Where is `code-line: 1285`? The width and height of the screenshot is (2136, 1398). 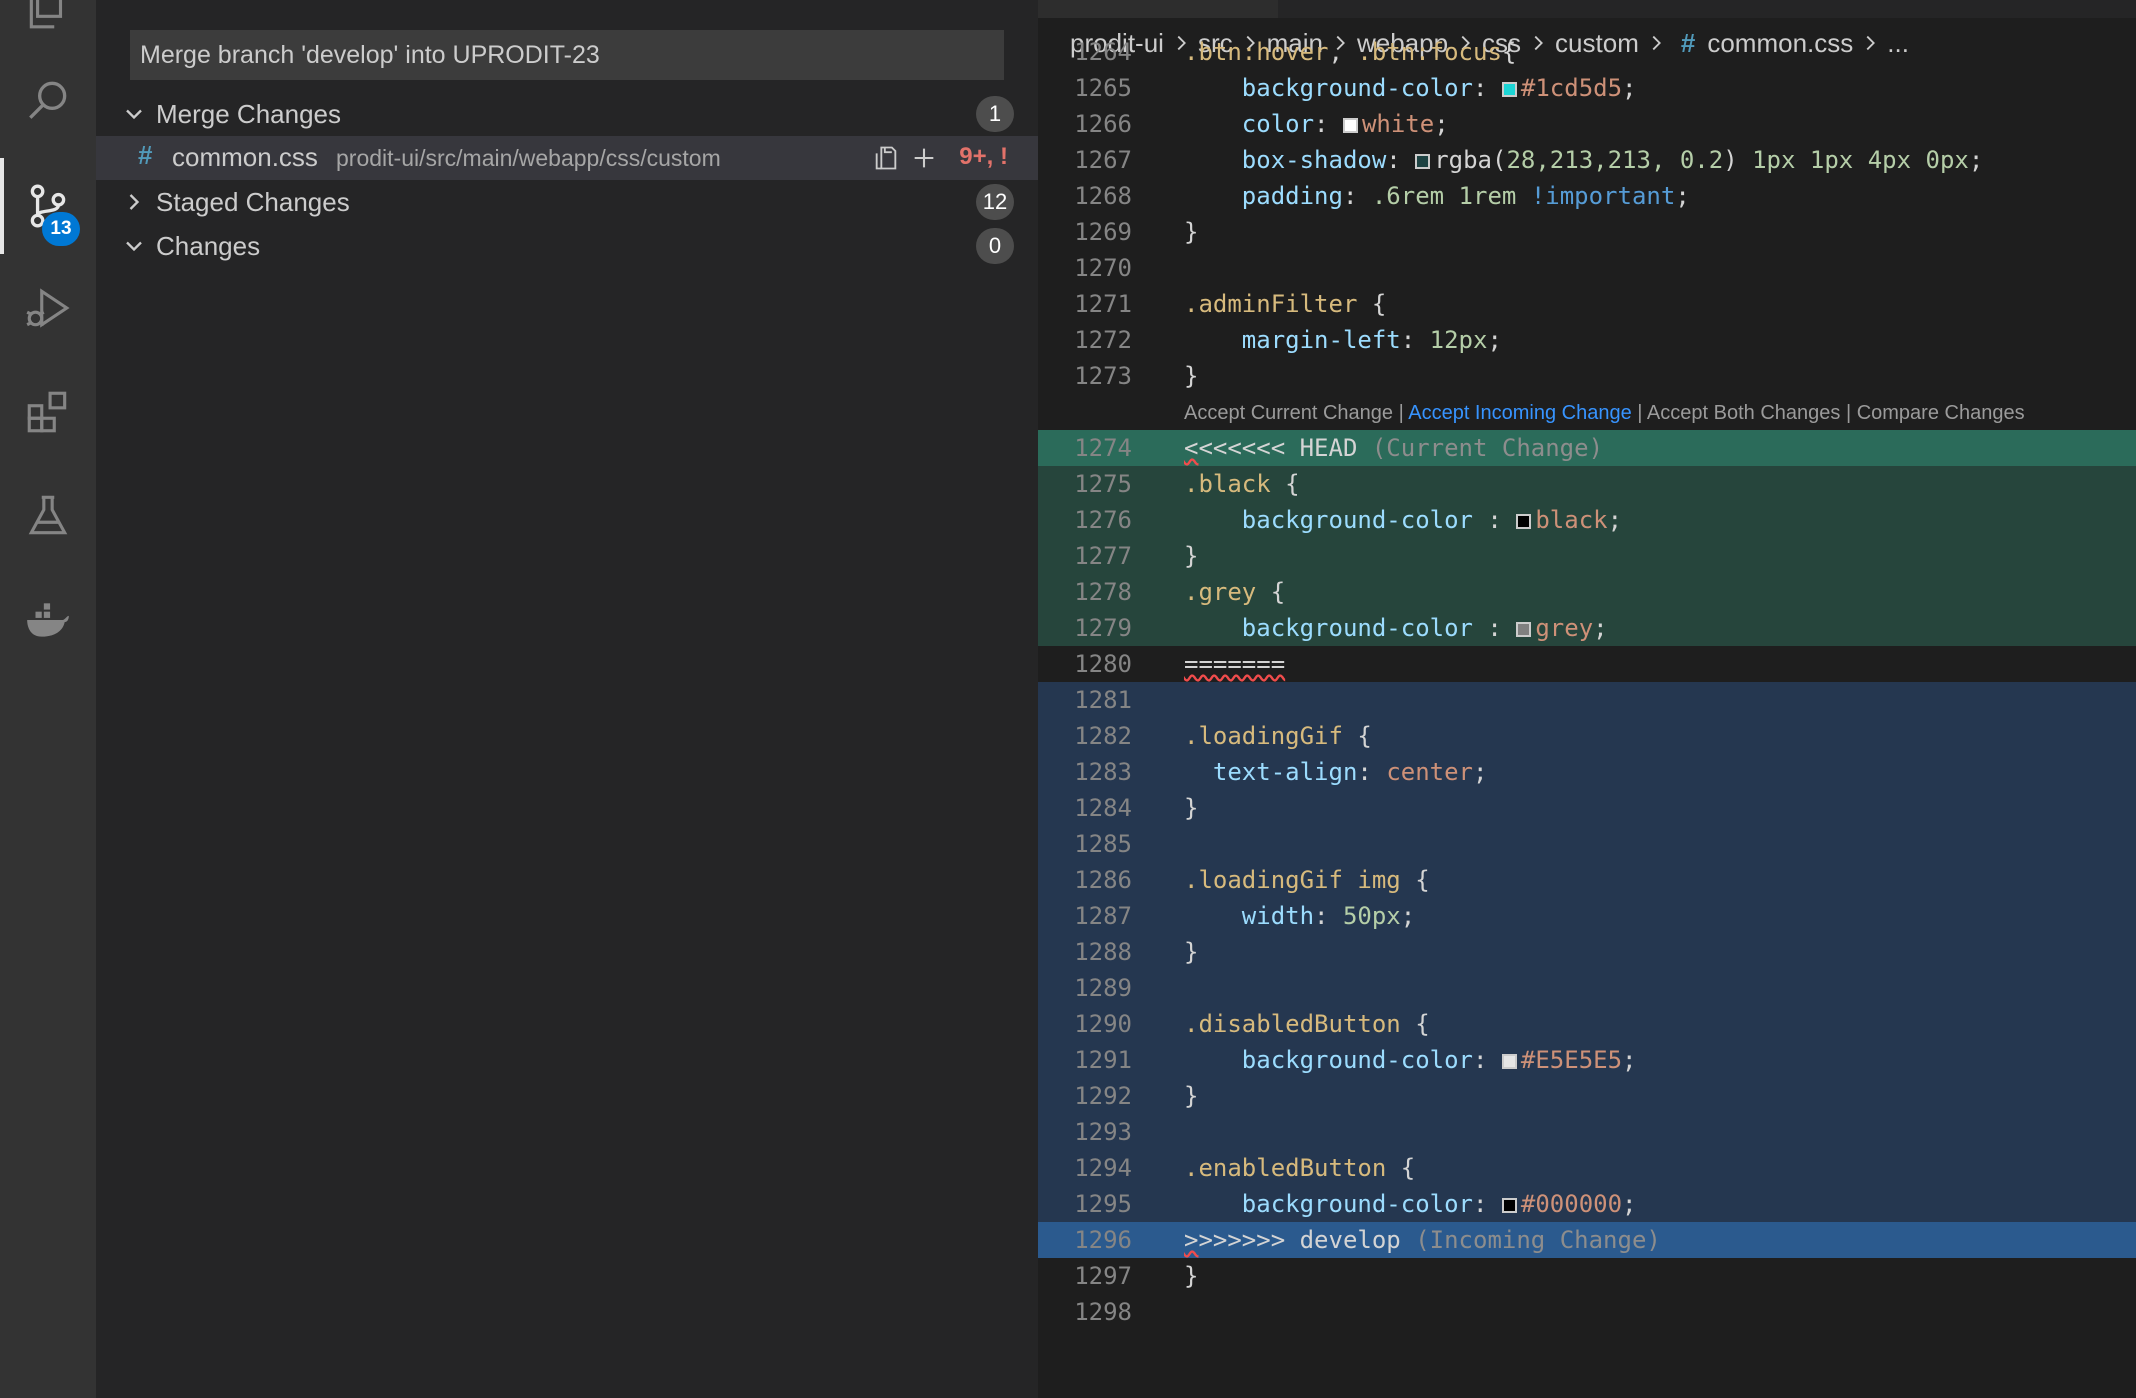 code-line: 1285 is located at coordinates (1587, 844).